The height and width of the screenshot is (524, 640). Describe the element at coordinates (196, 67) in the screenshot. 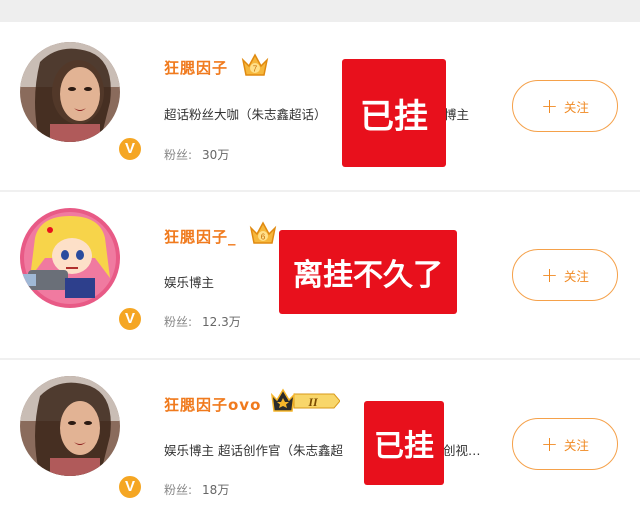

I see `user-name: 狂腮因子` at that location.